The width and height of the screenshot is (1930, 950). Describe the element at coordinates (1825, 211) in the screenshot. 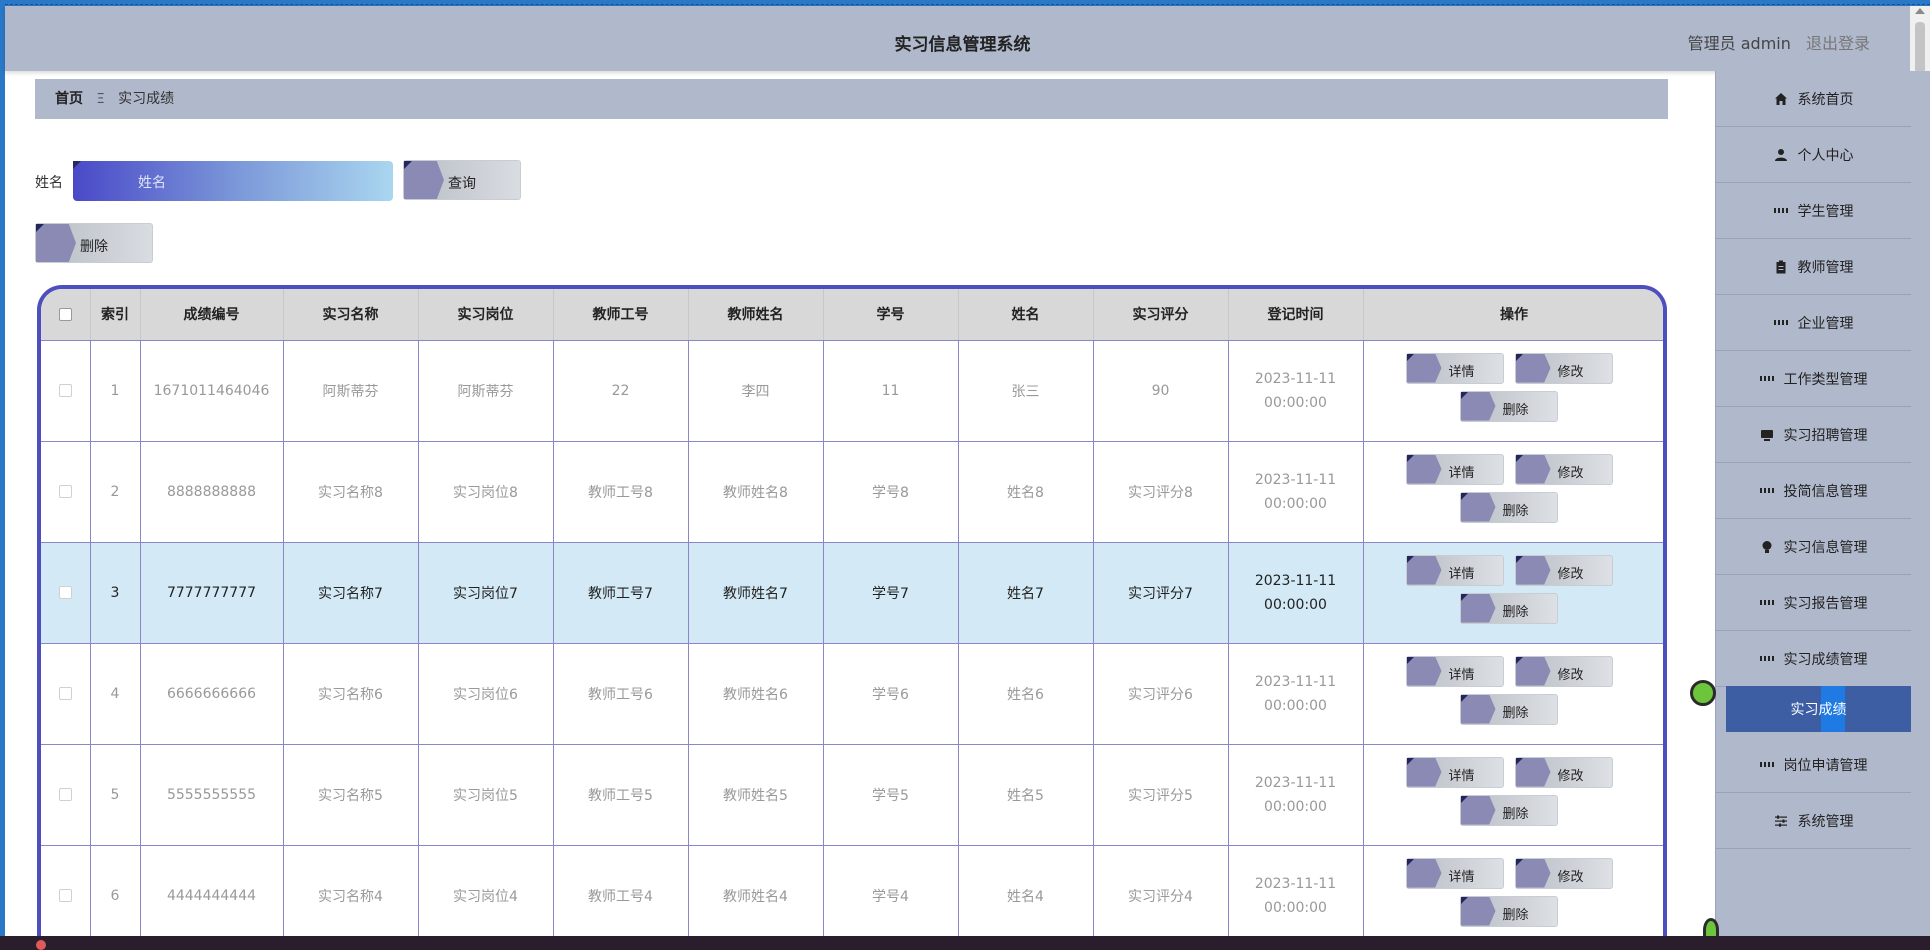

I see `sidebar-item-label: 学生管理` at that location.